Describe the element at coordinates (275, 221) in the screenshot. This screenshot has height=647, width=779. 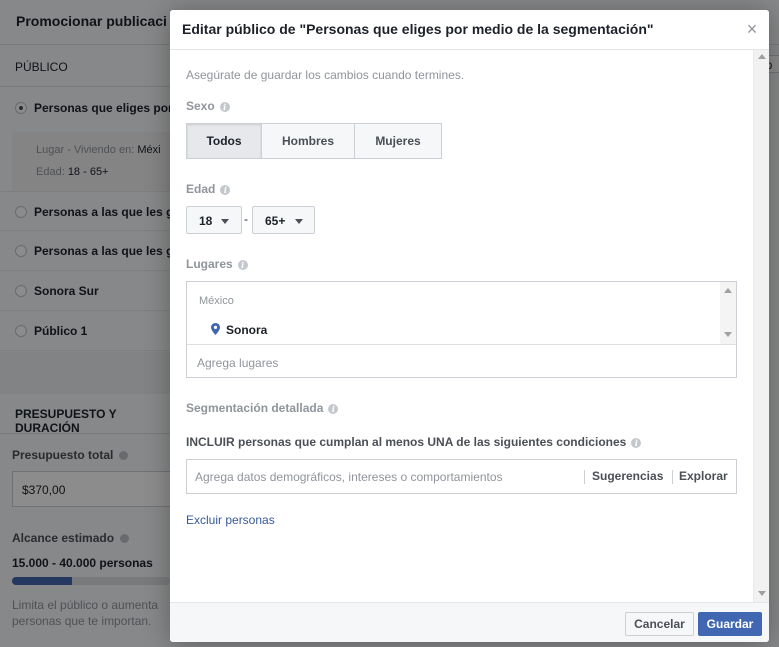
I see `age-max-value: 65+` at that location.